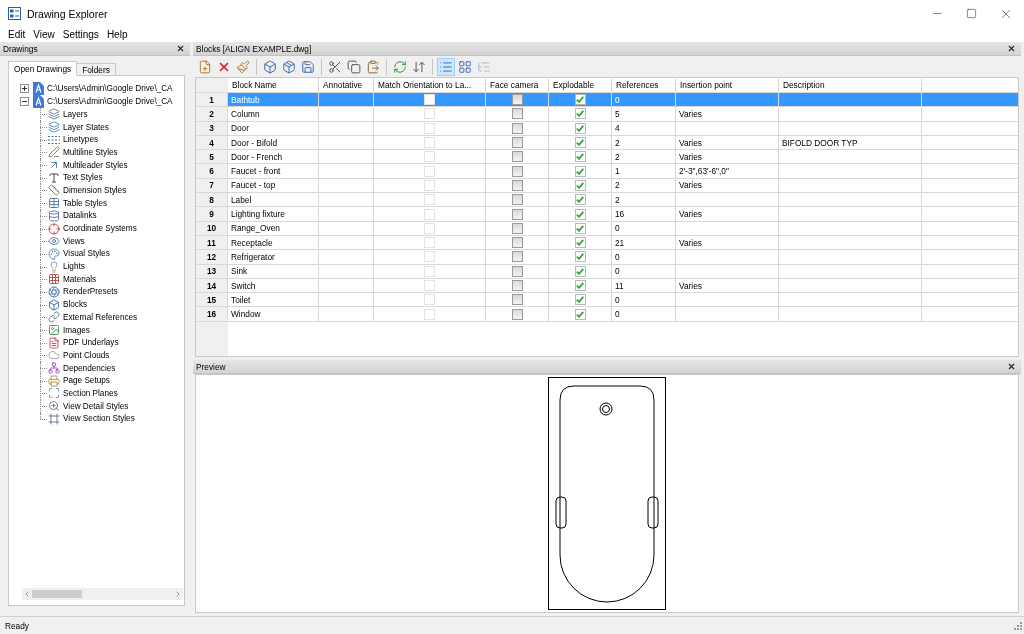 The image size is (1024, 634). What do you see at coordinates (95, 165) in the screenshot?
I see `tree-item: Multileader Styles` at bounding box center [95, 165].